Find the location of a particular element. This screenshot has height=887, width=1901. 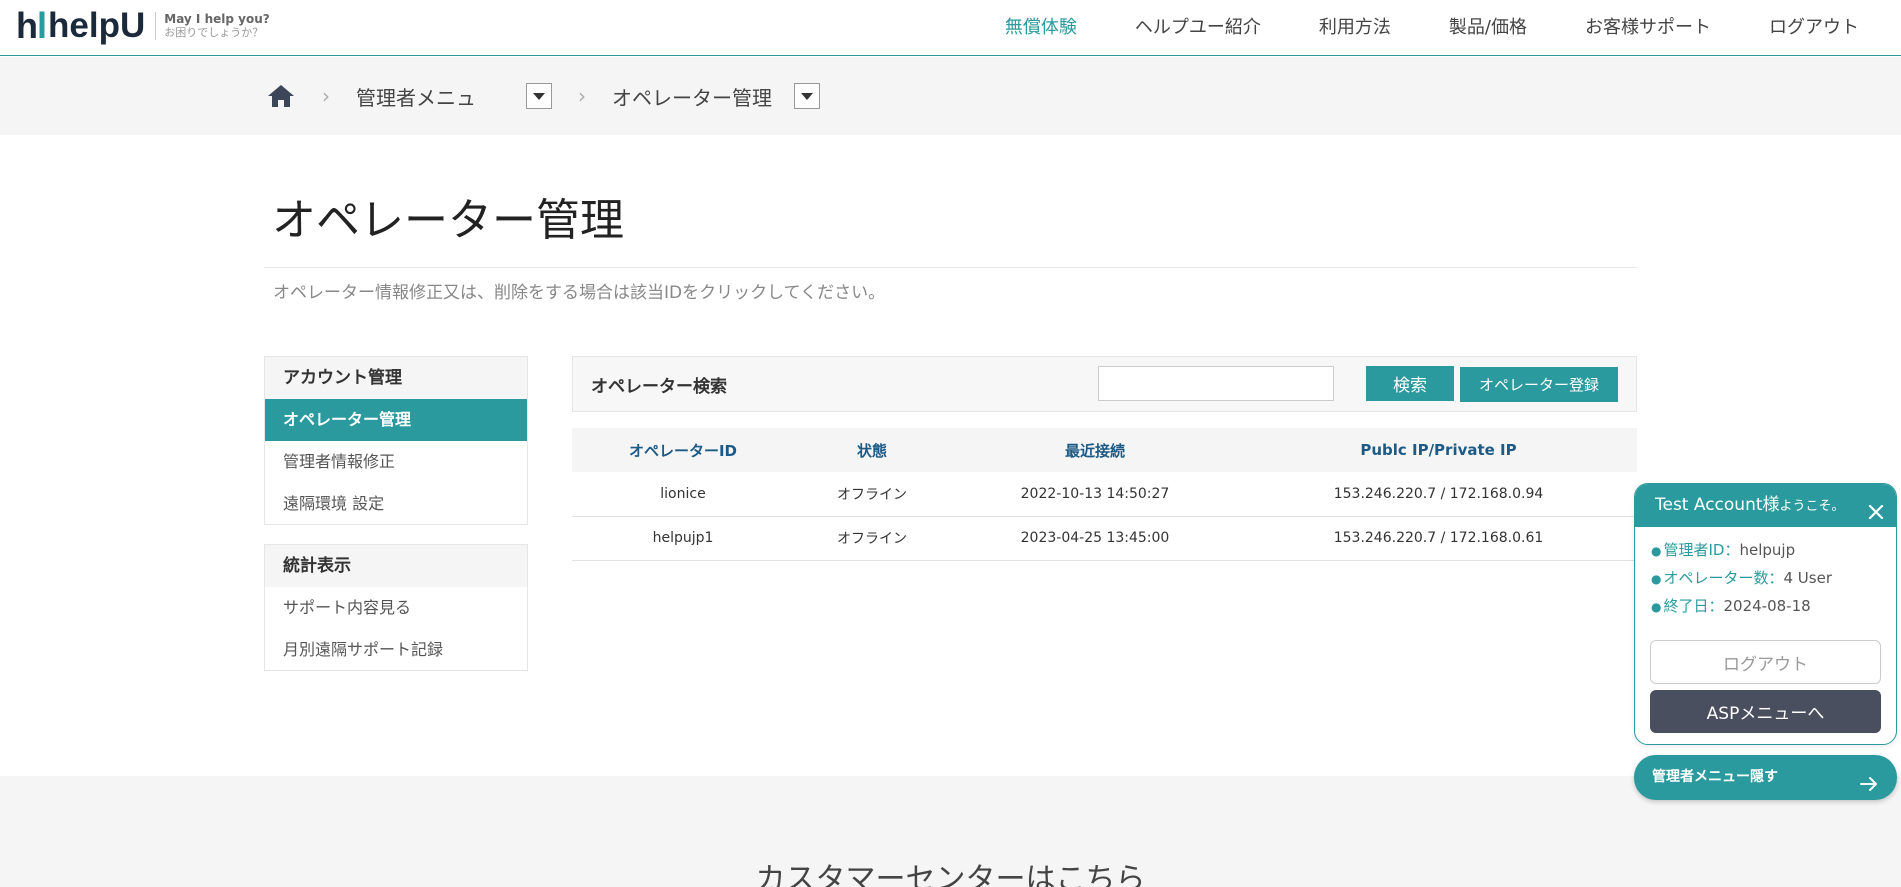

footer-section: カスタマーセンターはこちら is located at coordinates (950, 831).